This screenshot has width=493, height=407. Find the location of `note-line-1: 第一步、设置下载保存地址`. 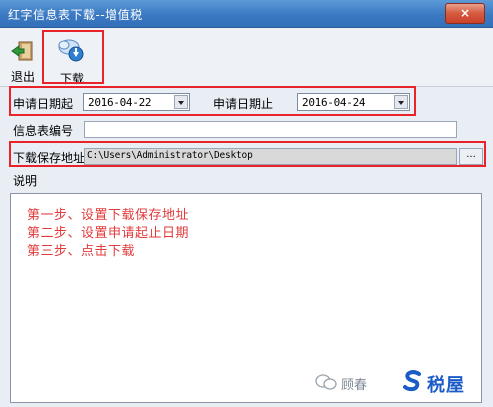

note-line-1: 第一步、设置下载保存地址 is located at coordinates (108, 215).